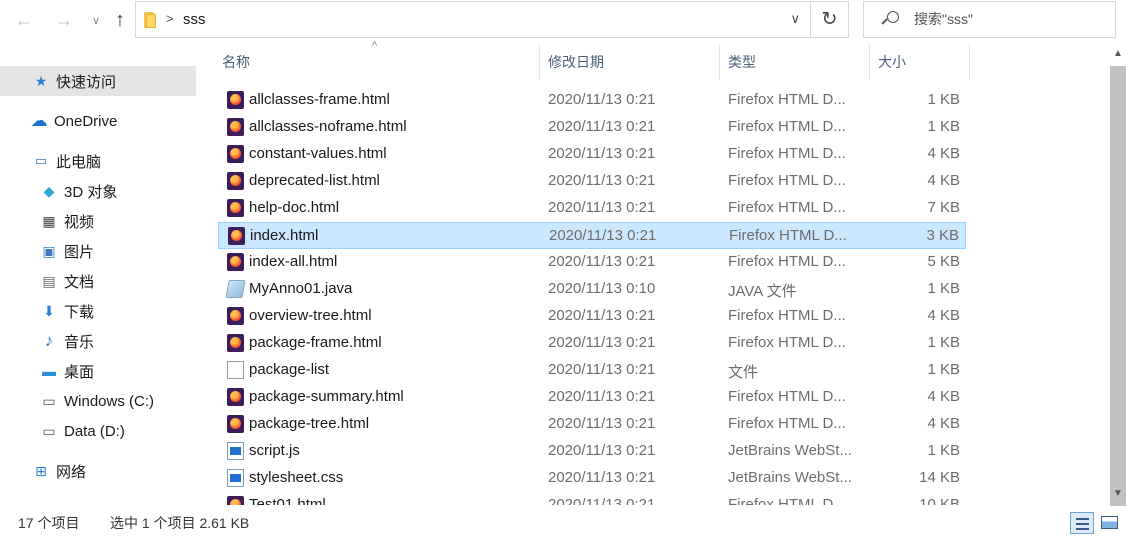  What do you see at coordinates (289, 369) in the screenshot?
I see `file-name: package-list` at bounding box center [289, 369].